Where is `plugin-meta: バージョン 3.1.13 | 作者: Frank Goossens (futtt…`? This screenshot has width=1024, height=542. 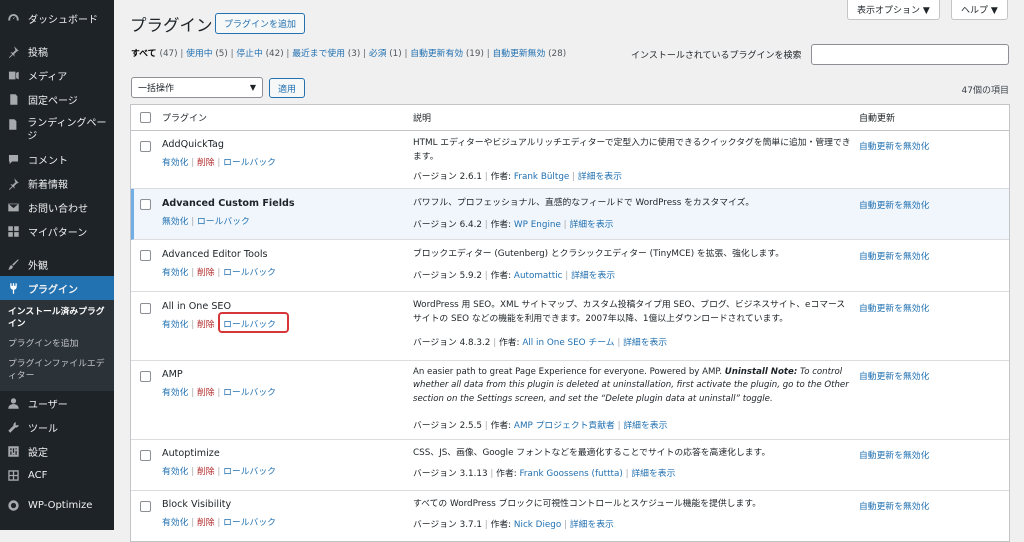
plugin-meta: バージョン 3.1.13 | 作者: Frank Goossens (futtt… is located at coordinates (544, 474).